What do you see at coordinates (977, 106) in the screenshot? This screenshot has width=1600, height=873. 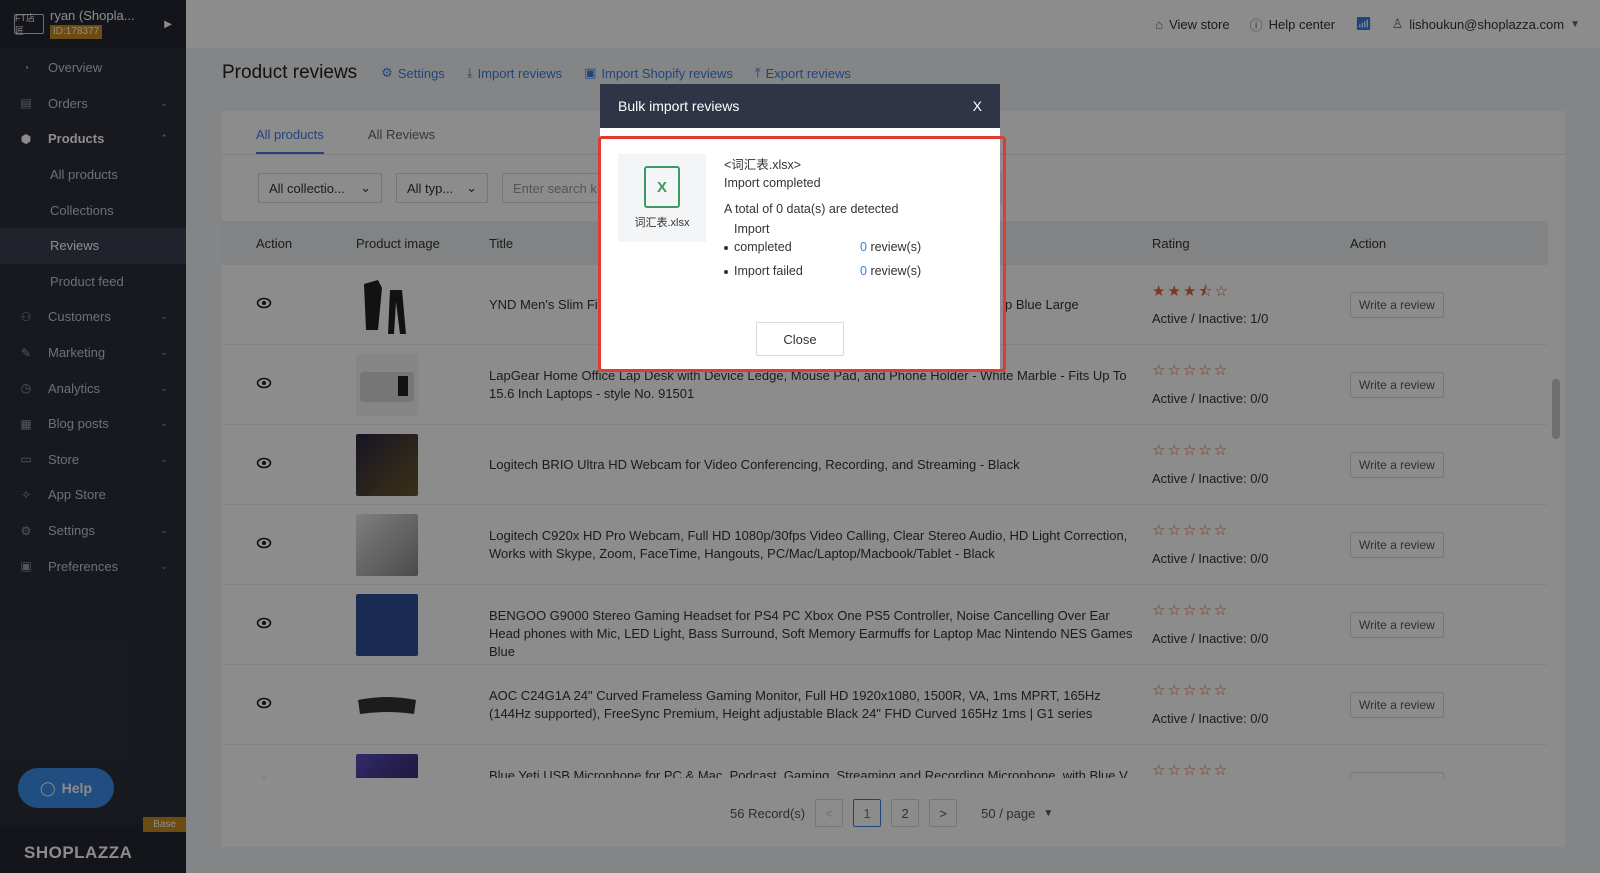 I see `close-icon: X` at bounding box center [977, 106].